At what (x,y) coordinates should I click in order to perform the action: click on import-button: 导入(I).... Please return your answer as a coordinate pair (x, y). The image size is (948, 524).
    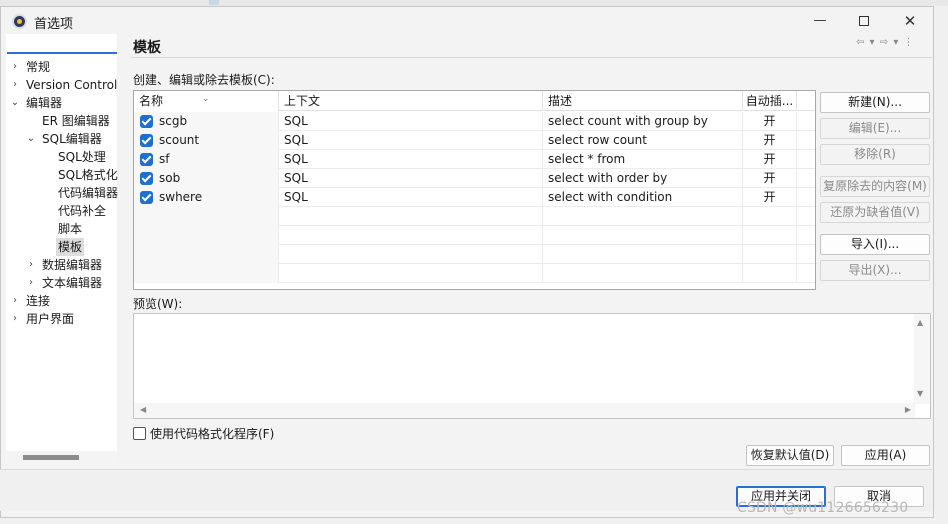
    Looking at the image, I should click on (875, 244).